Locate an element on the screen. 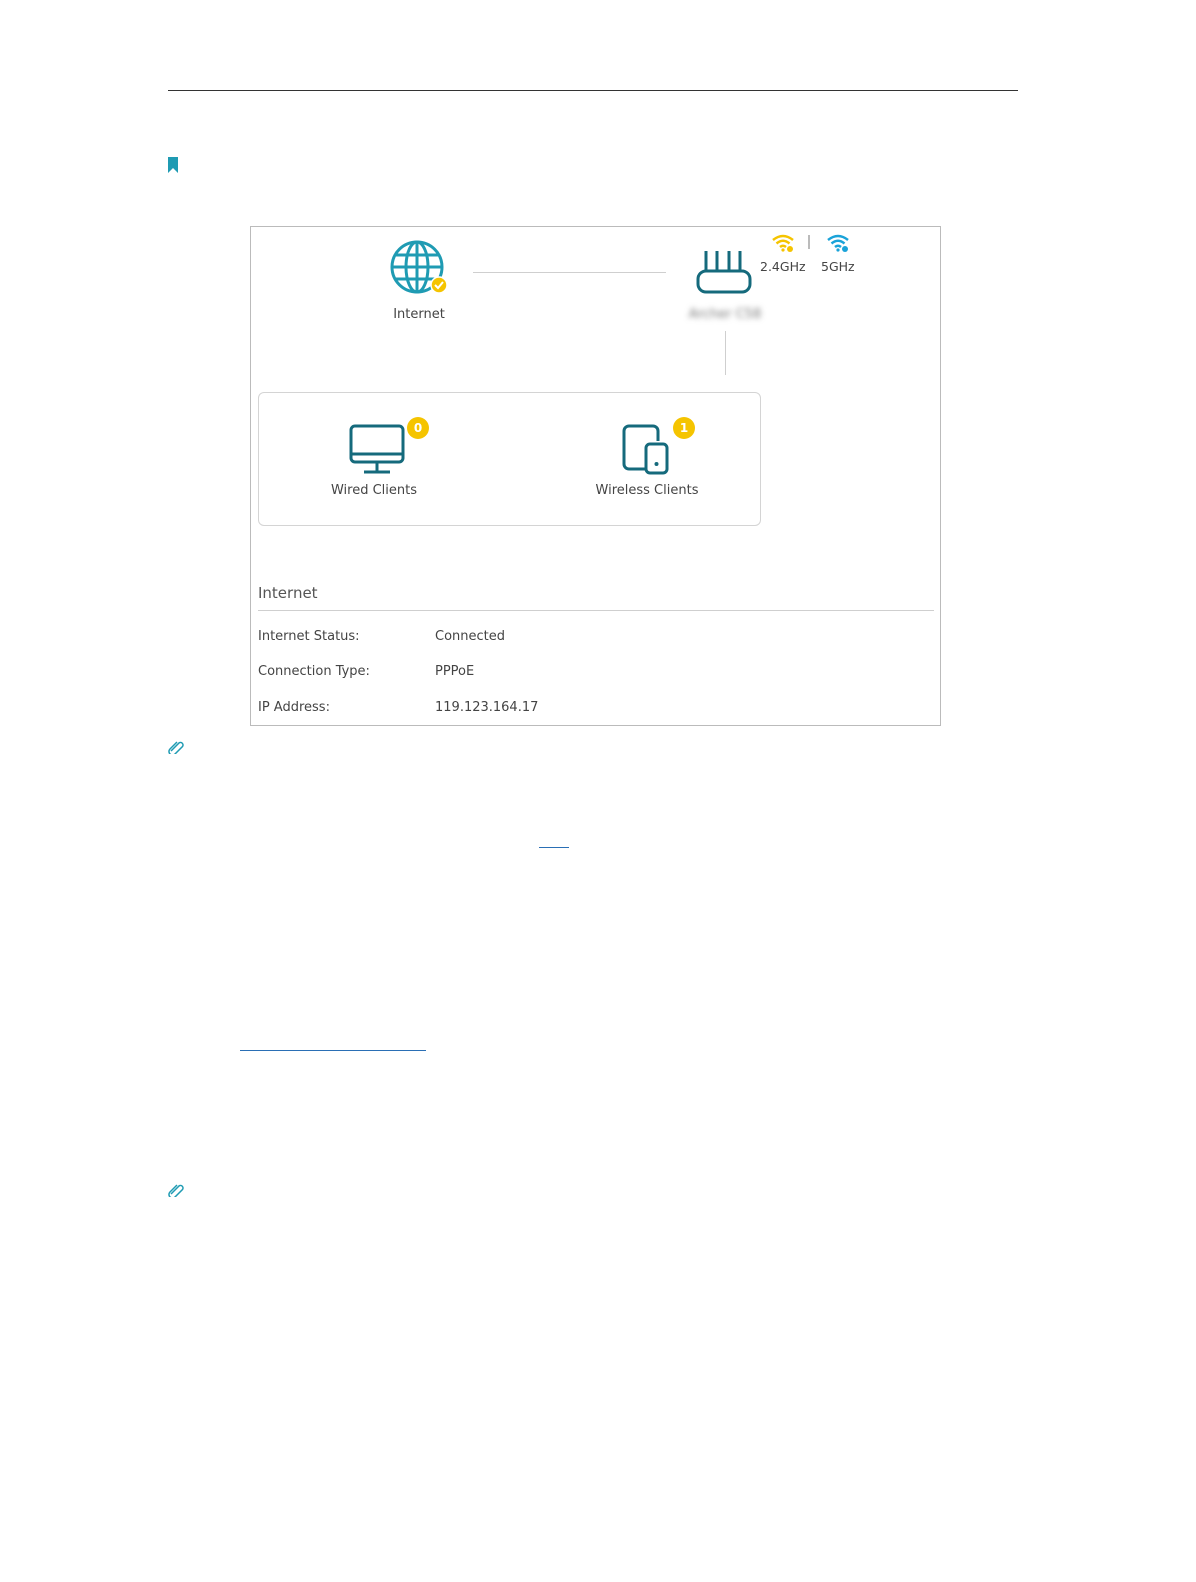 The height and width of the screenshot is (1582, 1196). internet-status-value: Connected is located at coordinates (470, 636).